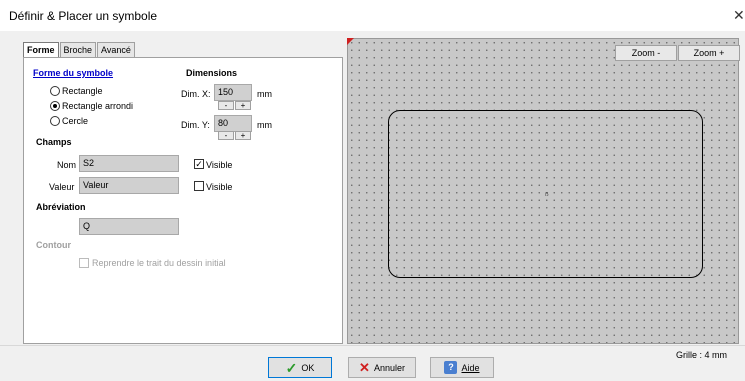  I want to click on nom-visible-label: Visible, so click(219, 165).